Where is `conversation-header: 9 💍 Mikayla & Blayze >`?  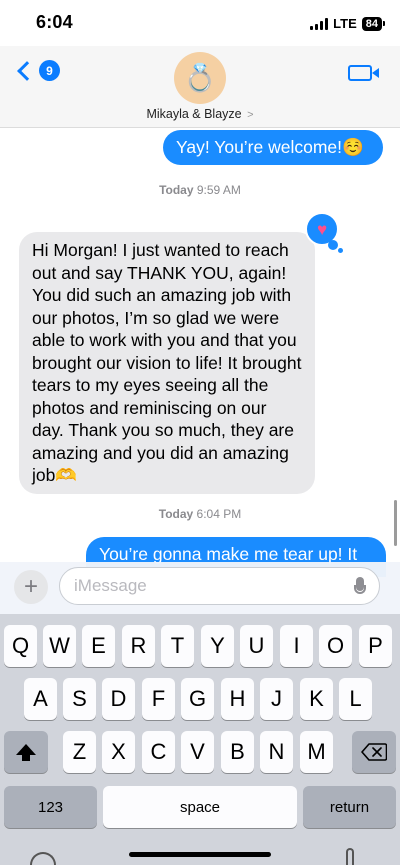
conversation-header: 9 💍 Mikayla & Blayze > is located at coordinates (200, 87).